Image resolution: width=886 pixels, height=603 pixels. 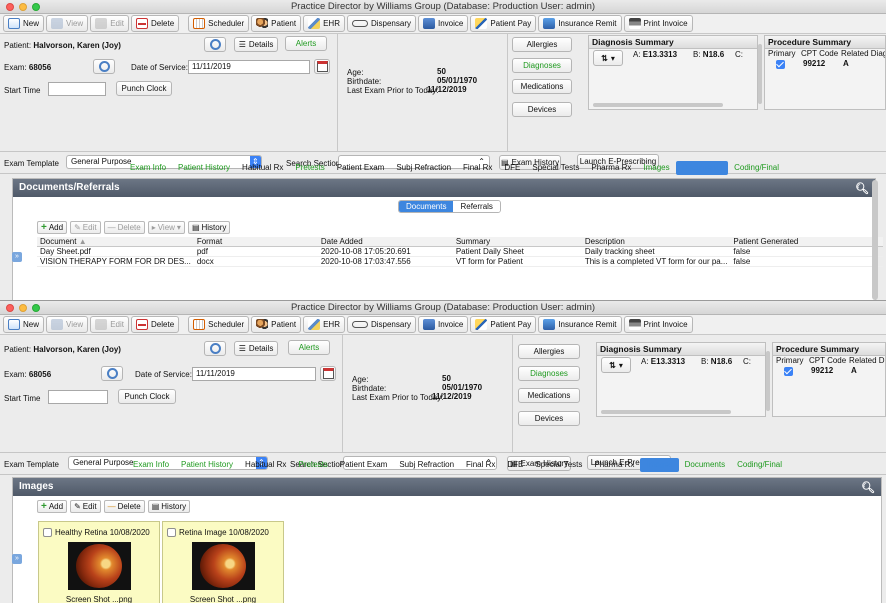 I want to click on col-format: Format, so click(x=255, y=242).